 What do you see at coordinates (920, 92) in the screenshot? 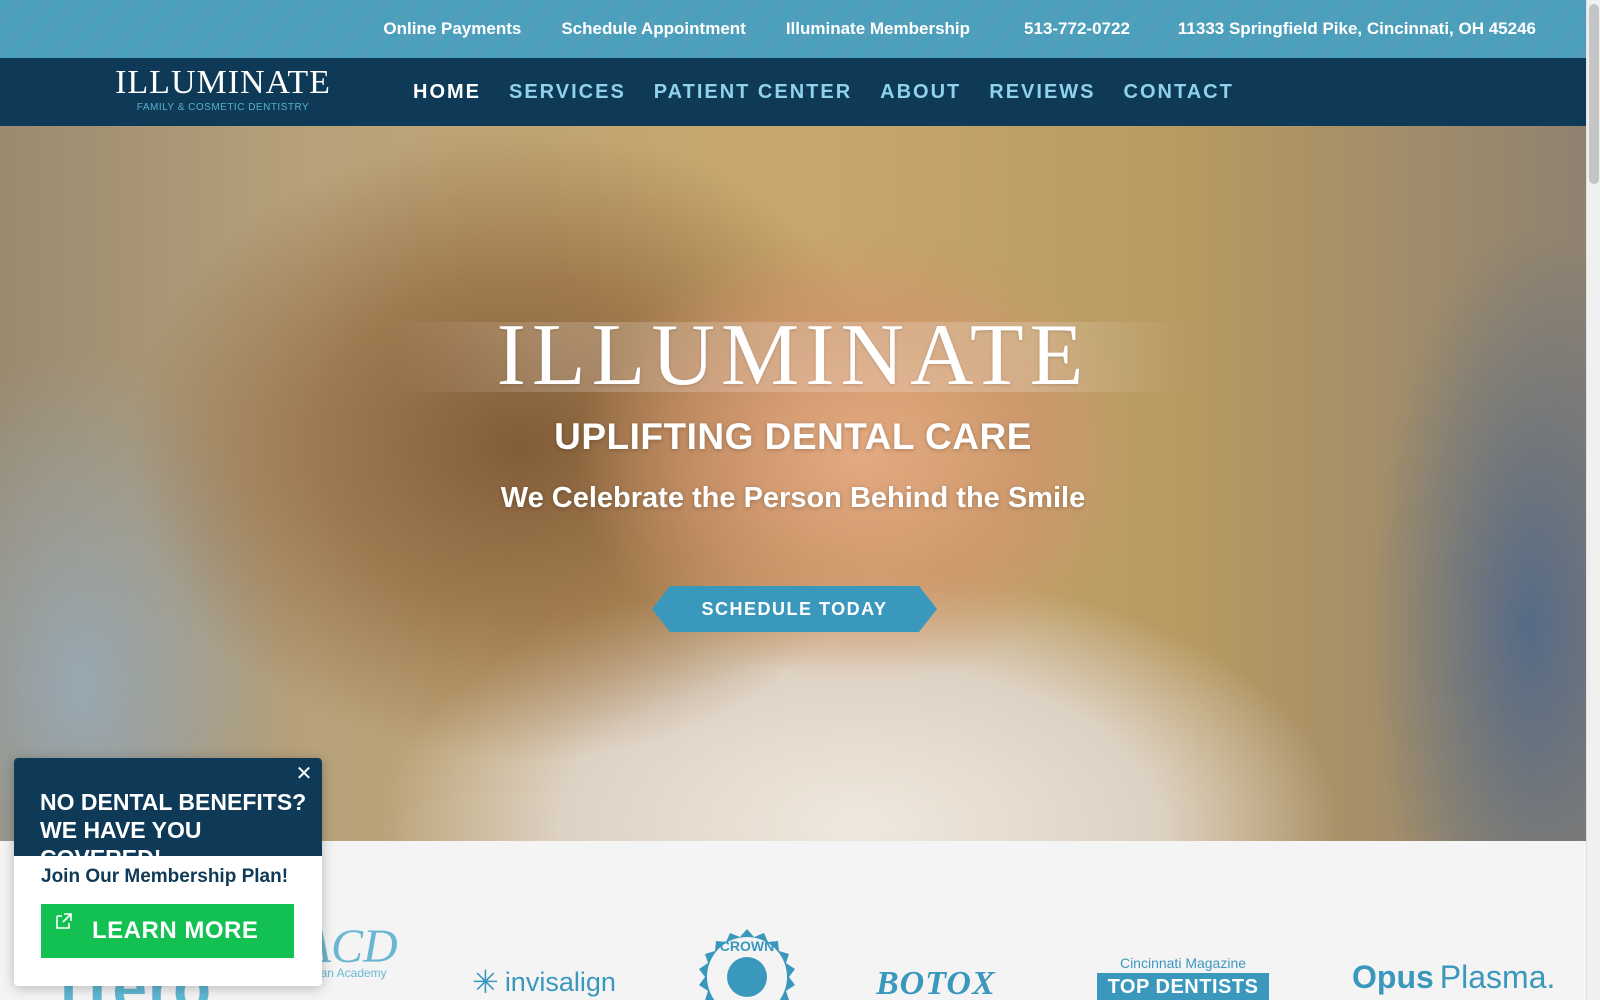
I see `nav-item-about: ABOUT` at bounding box center [920, 92].